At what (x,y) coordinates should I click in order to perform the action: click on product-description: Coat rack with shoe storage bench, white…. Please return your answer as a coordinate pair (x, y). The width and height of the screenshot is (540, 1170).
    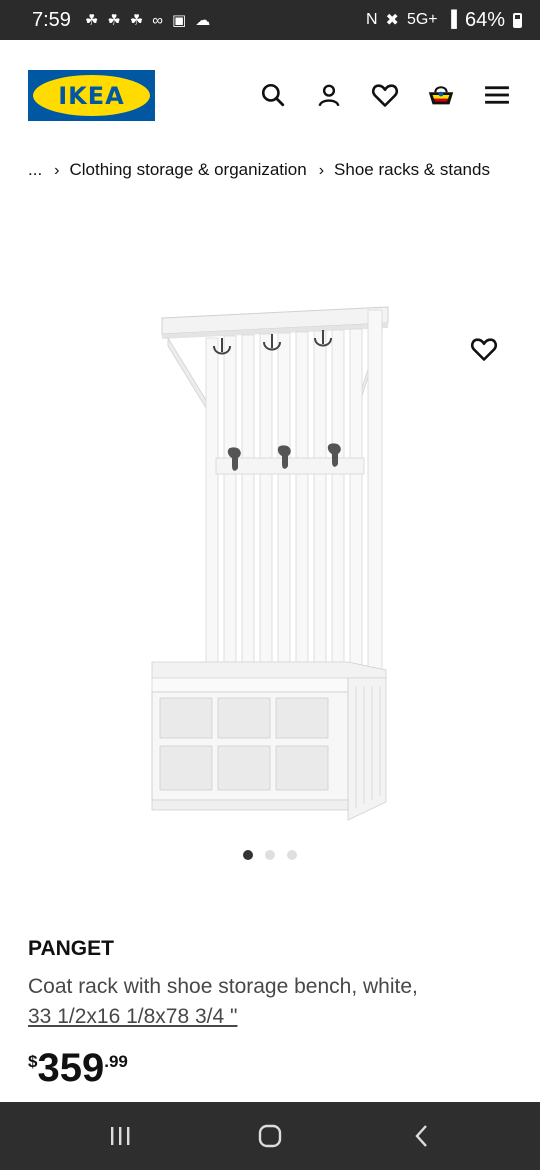
    Looking at the image, I should click on (223, 986).